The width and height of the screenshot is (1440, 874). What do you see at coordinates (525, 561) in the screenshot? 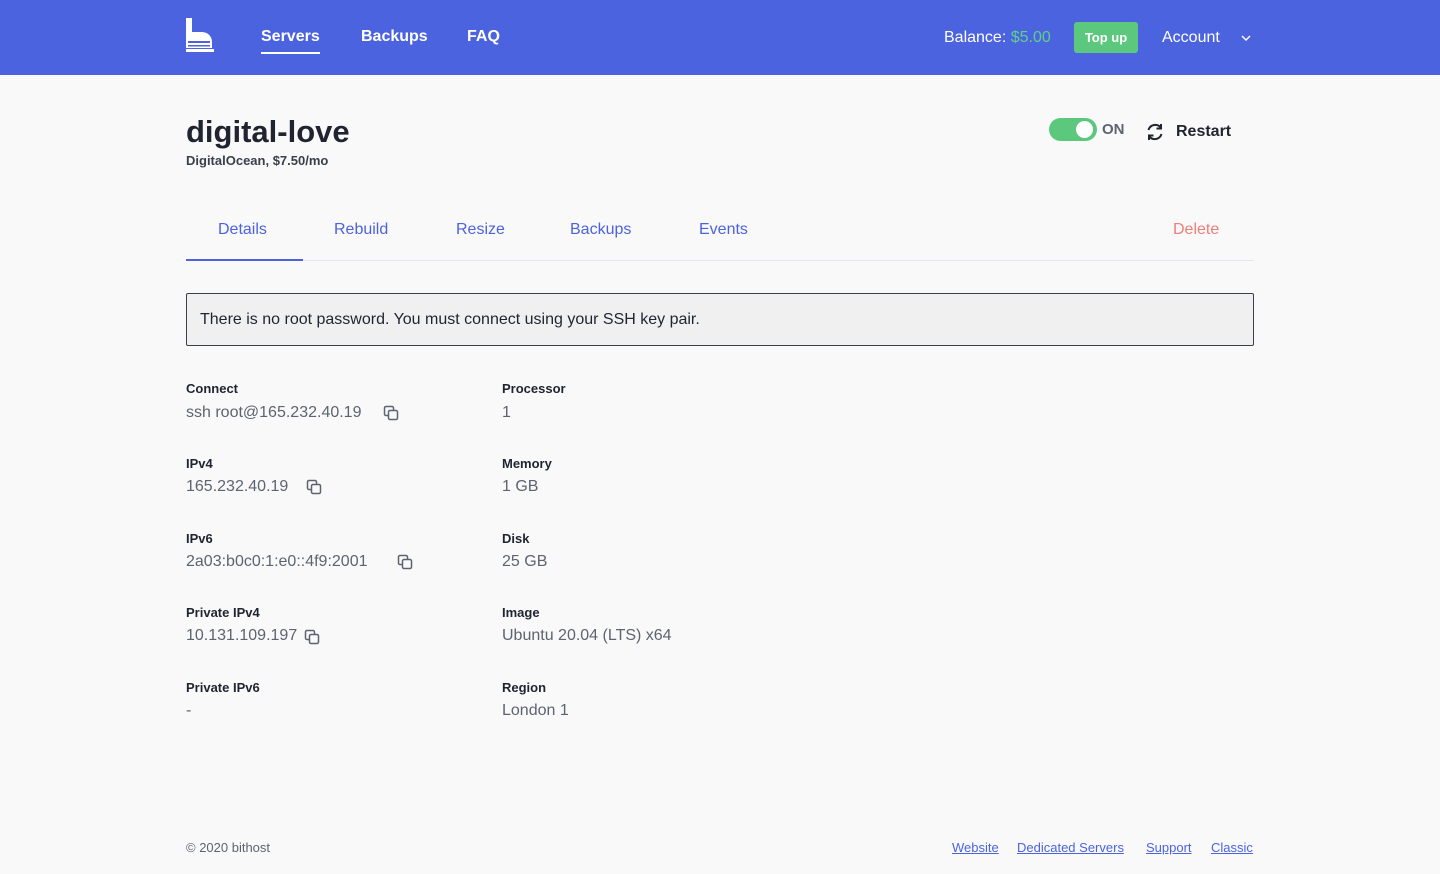
I see `disk-value: 25 GB` at bounding box center [525, 561].